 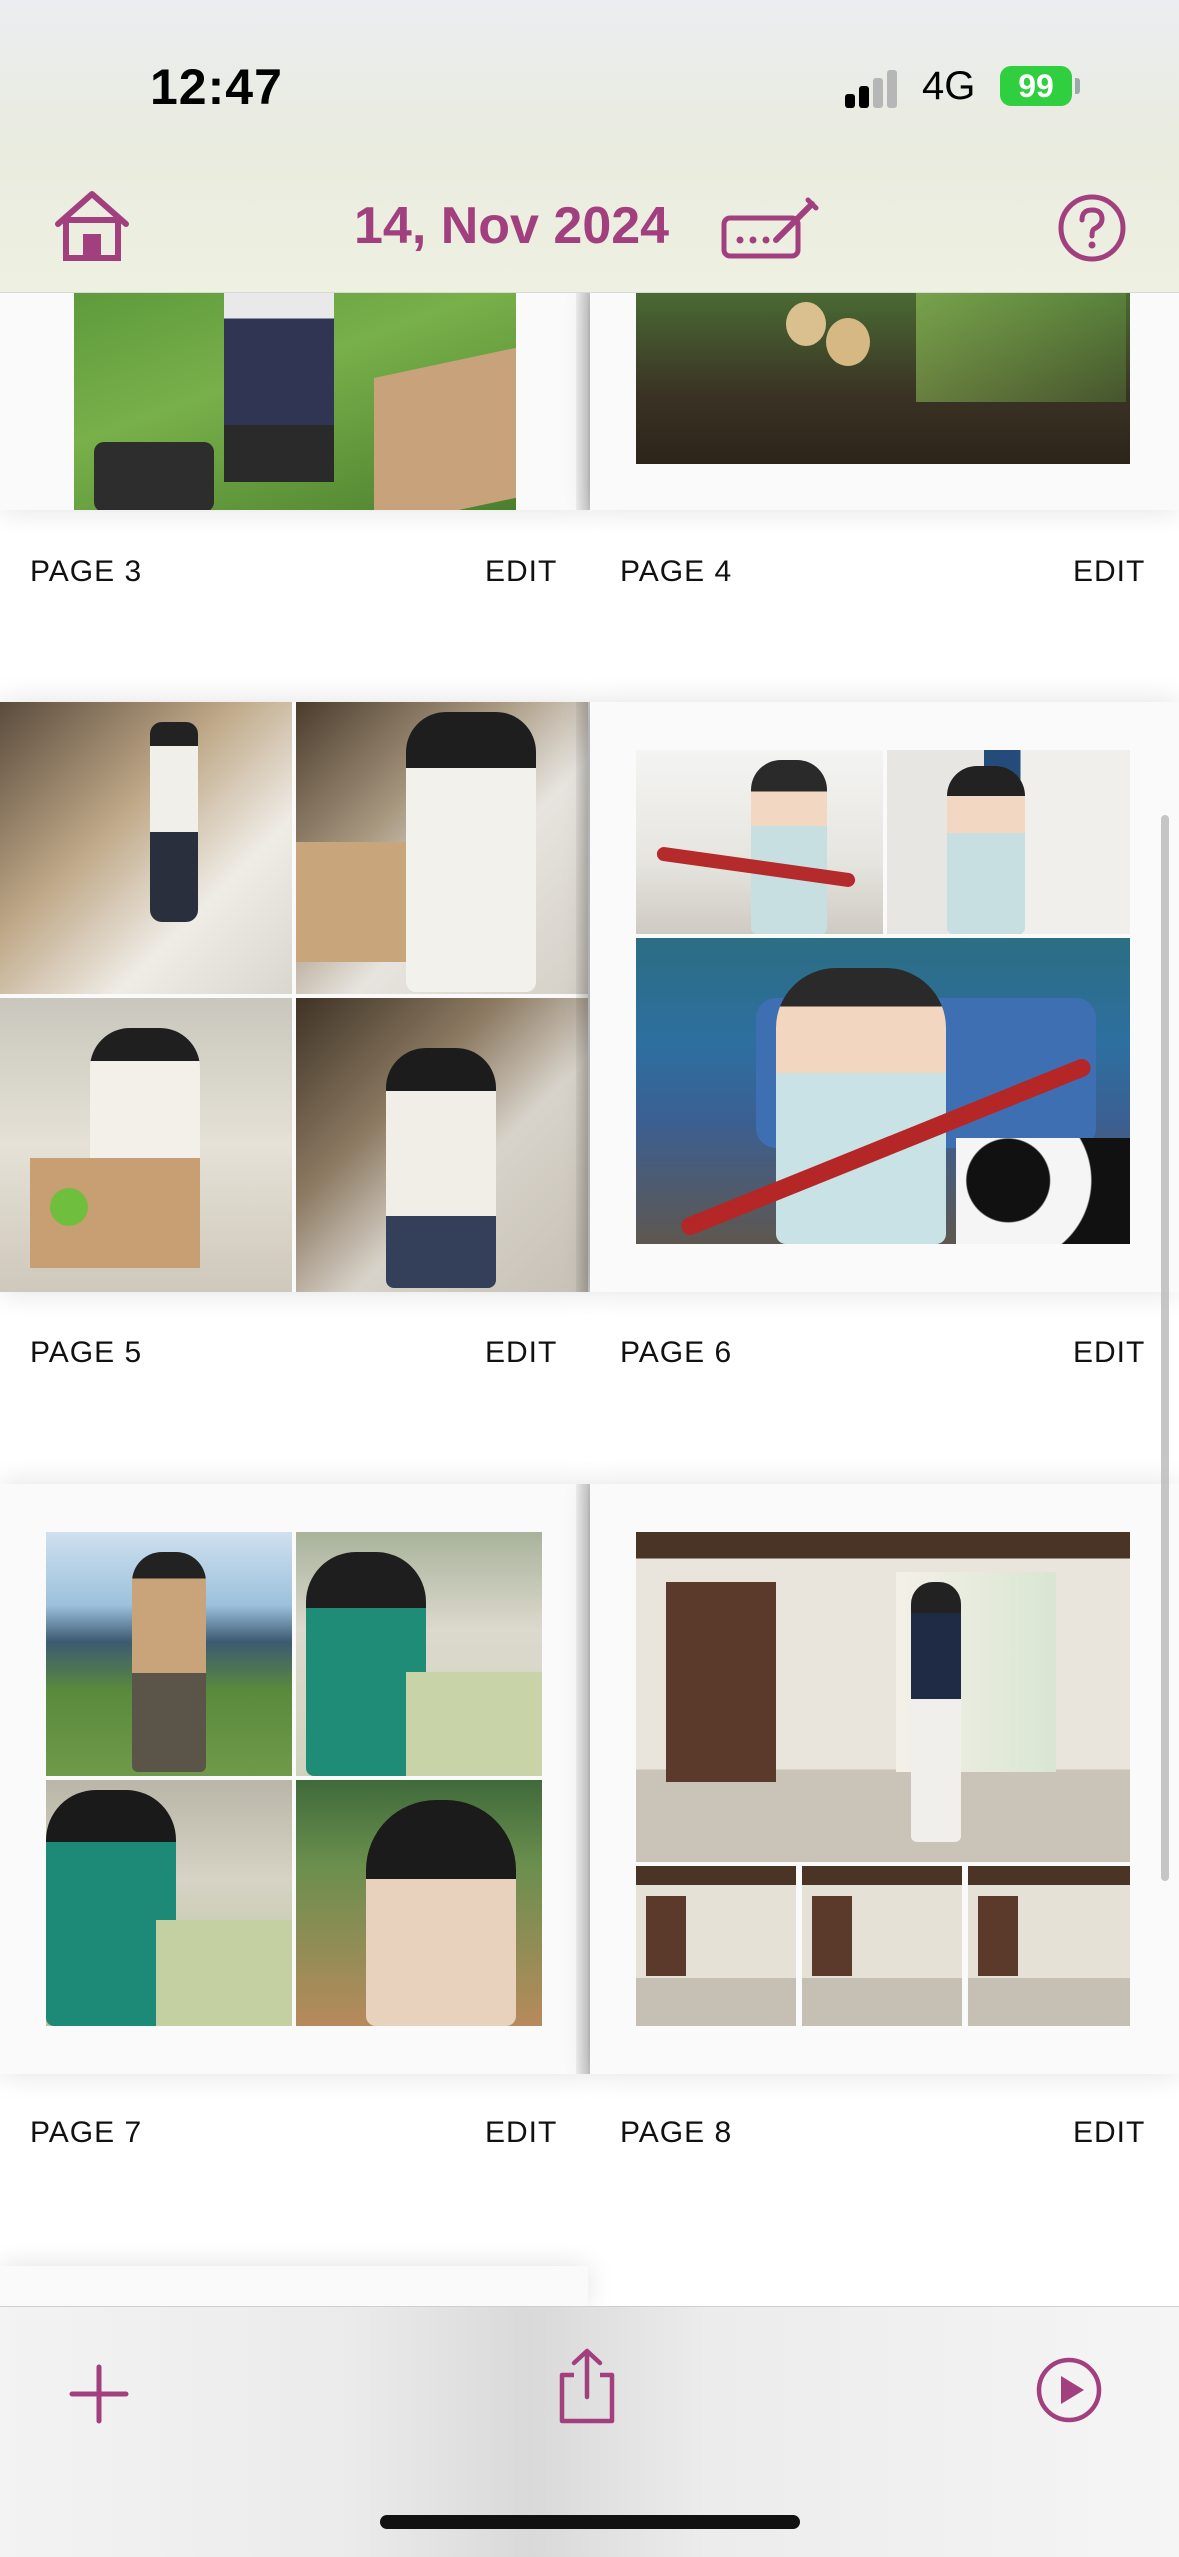 I want to click on status-time: 12:47, so click(x=216, y=87).